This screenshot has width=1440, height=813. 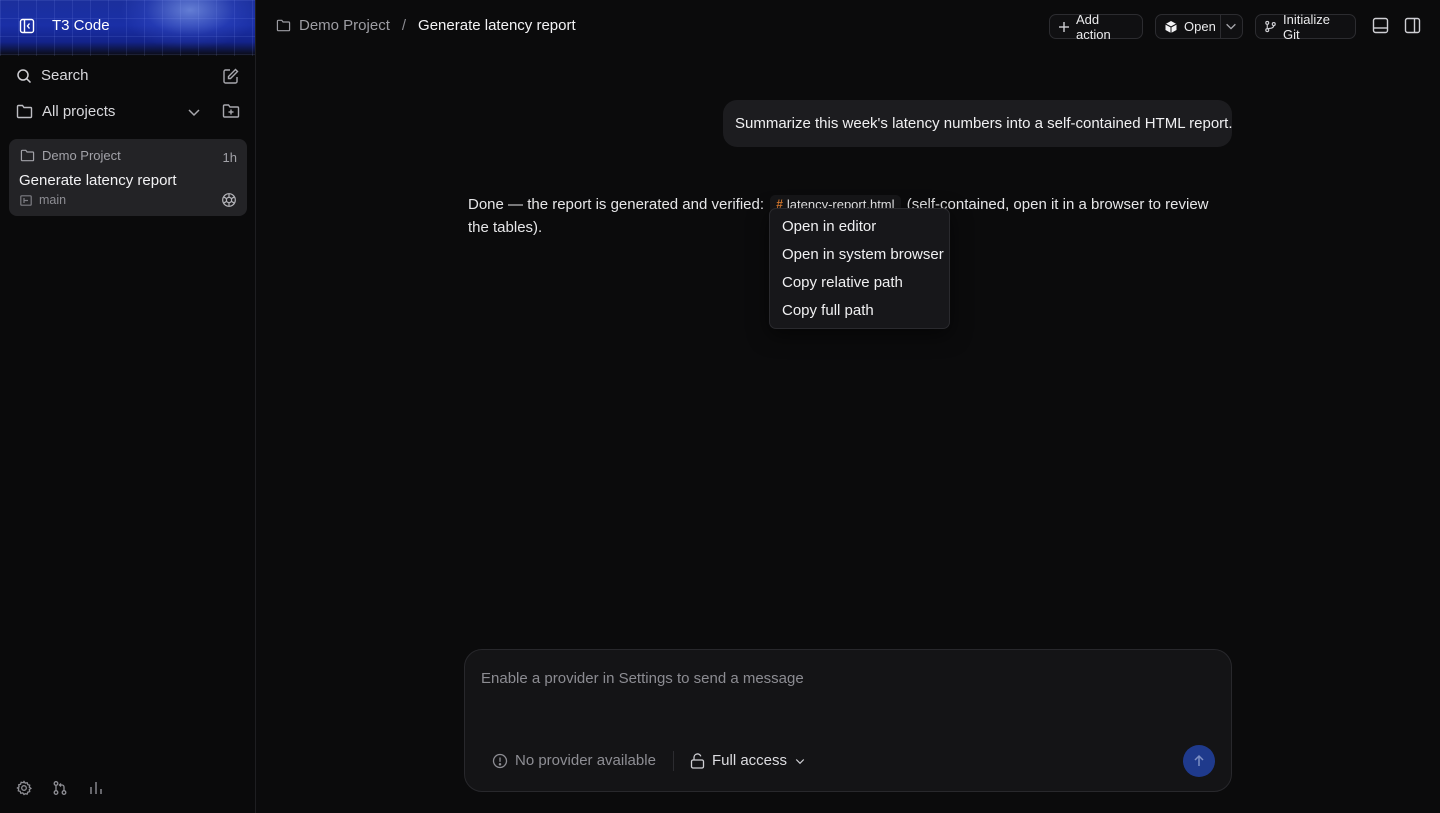 I want to click on source-control-icon, so click(x=61, y=789).